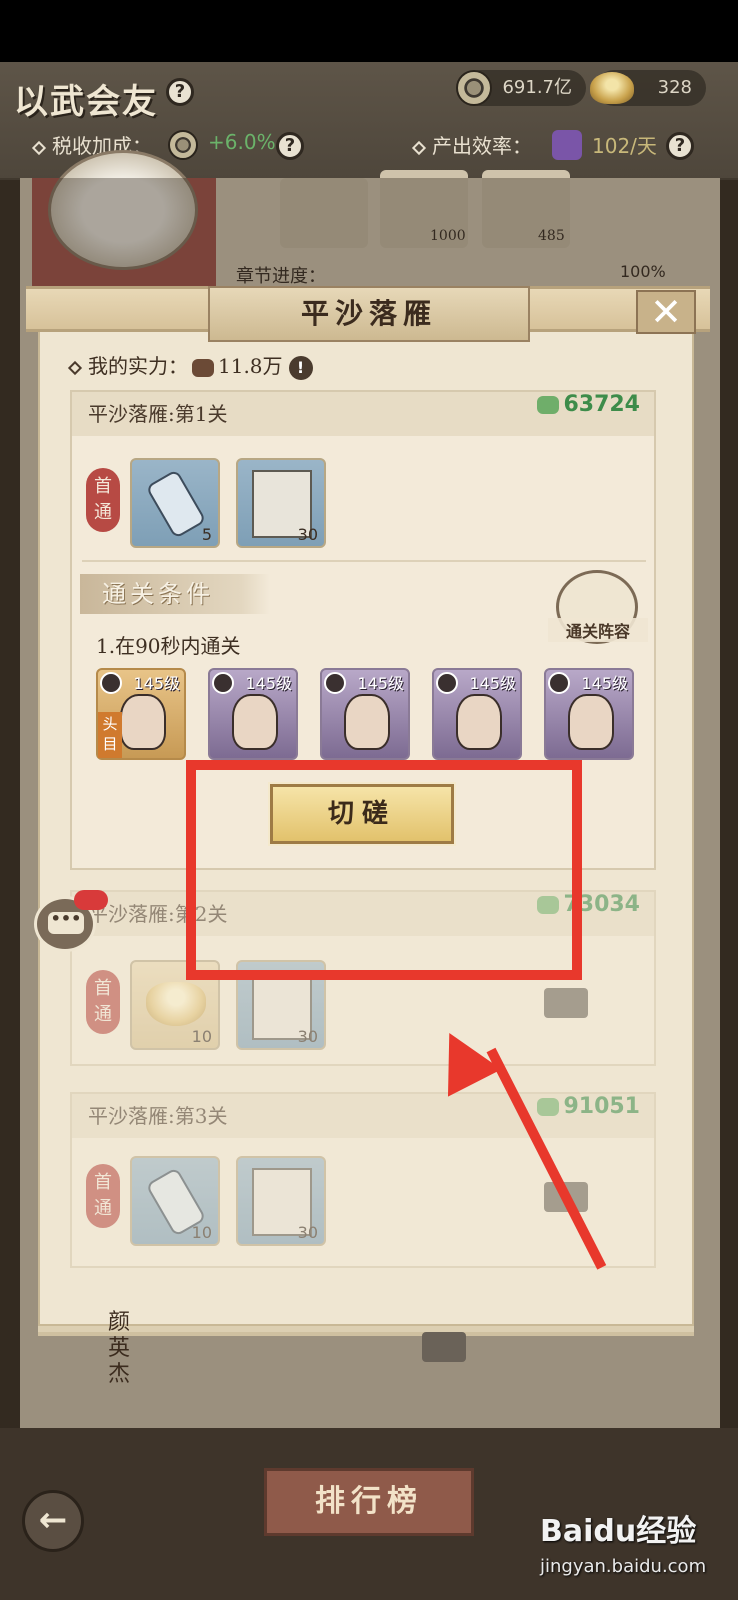 Image resolution: width=738 pixels, height=1600 pixels. Describe the element at coordinates (86, 102) in the screenshot. I see `page-title: 以武会友` at that location.